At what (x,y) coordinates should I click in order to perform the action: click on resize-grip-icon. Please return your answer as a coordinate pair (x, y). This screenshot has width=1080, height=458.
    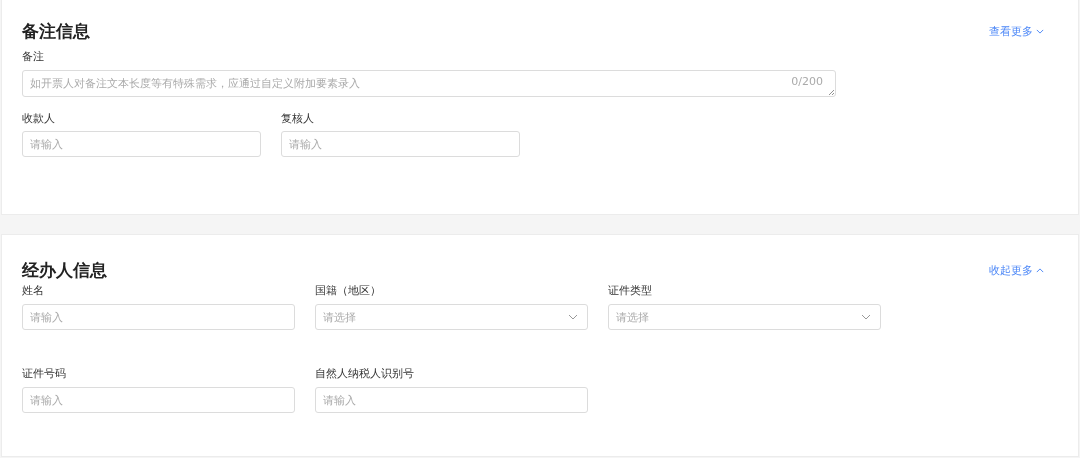
    Looking at the image, I should click on (831, 92).